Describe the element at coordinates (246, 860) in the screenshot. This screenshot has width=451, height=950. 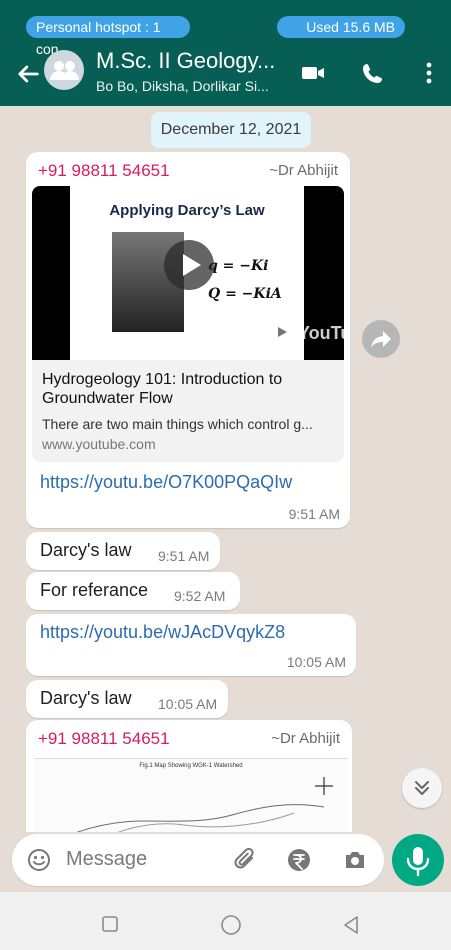
I see `attach-icon` at that location.